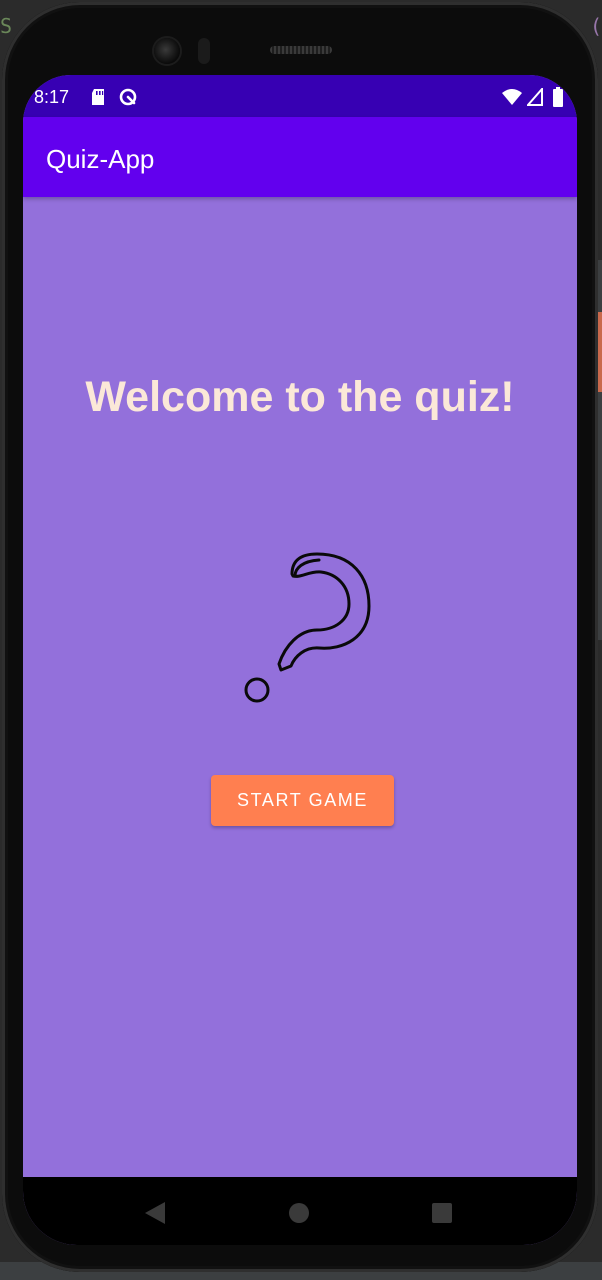  I want to click on battery-icon, so click(558, 97).